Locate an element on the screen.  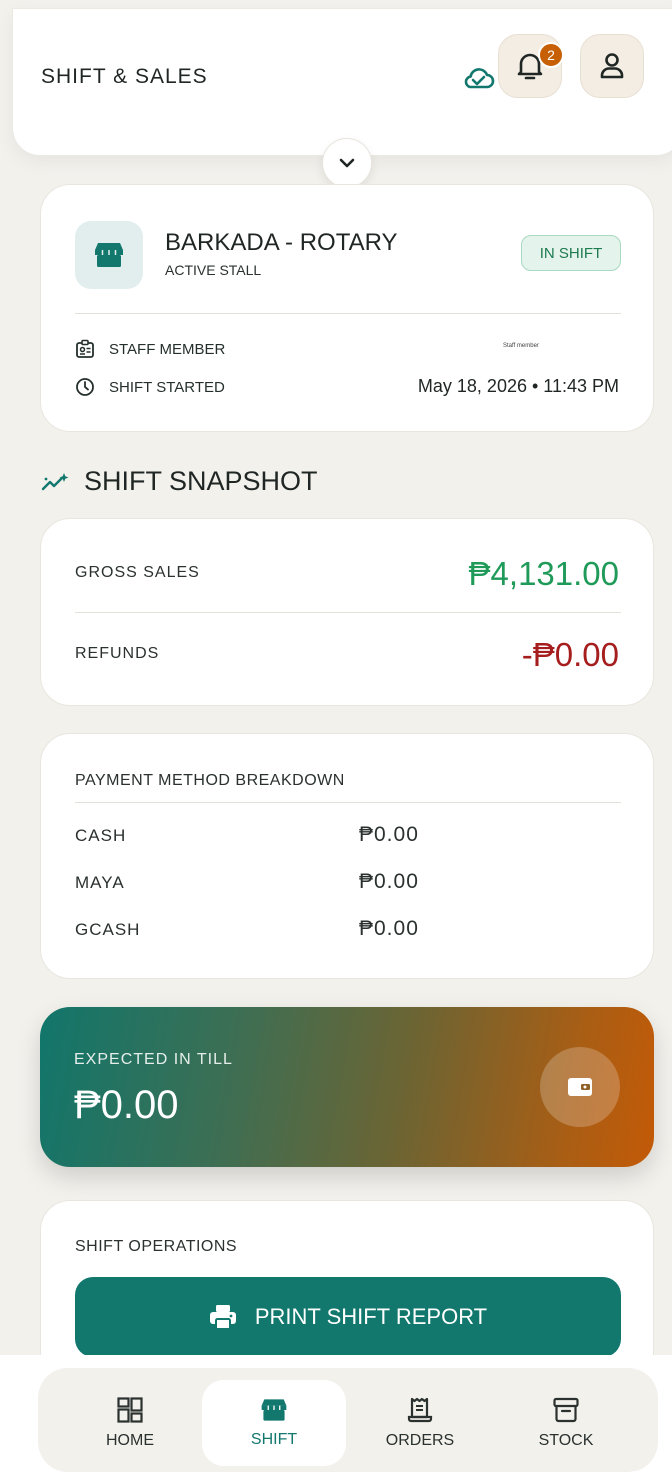
archive-icon is located at coordinates (566, 1410).